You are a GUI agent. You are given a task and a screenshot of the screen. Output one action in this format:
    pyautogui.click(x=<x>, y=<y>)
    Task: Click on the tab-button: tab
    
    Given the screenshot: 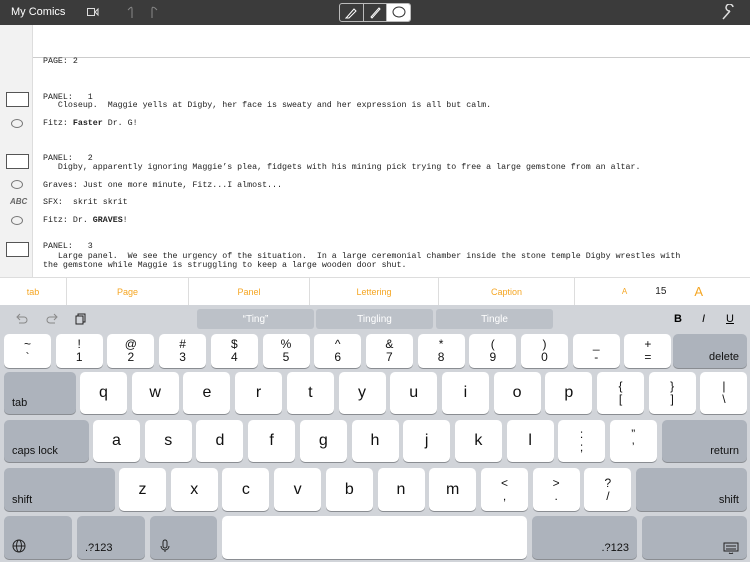 What is the action you would take?
    pyautogui.click(x=33, y=291)
    